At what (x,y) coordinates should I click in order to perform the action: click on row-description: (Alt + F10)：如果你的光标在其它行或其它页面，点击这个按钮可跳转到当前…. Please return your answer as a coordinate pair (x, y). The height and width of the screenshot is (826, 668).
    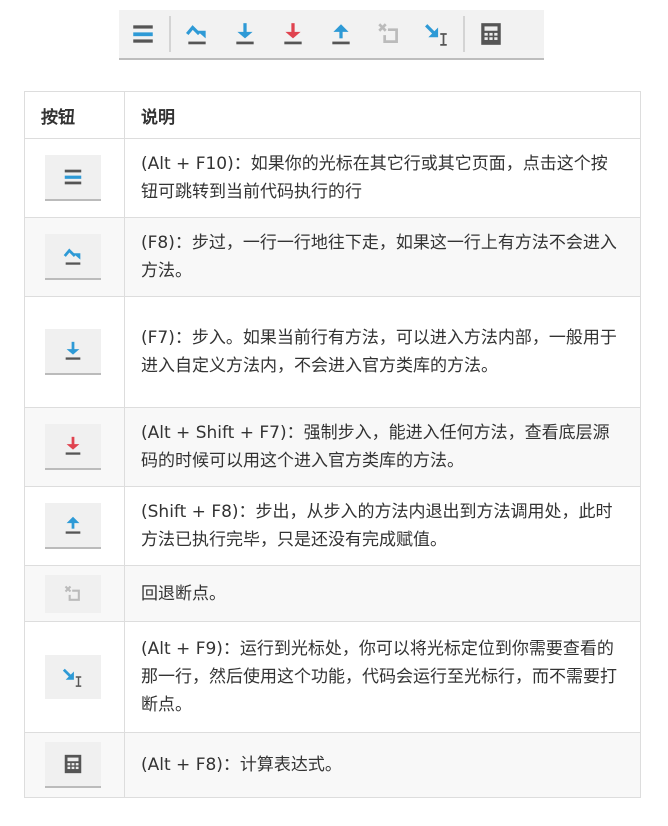
    Looking at the image, I should click on (382, 178).